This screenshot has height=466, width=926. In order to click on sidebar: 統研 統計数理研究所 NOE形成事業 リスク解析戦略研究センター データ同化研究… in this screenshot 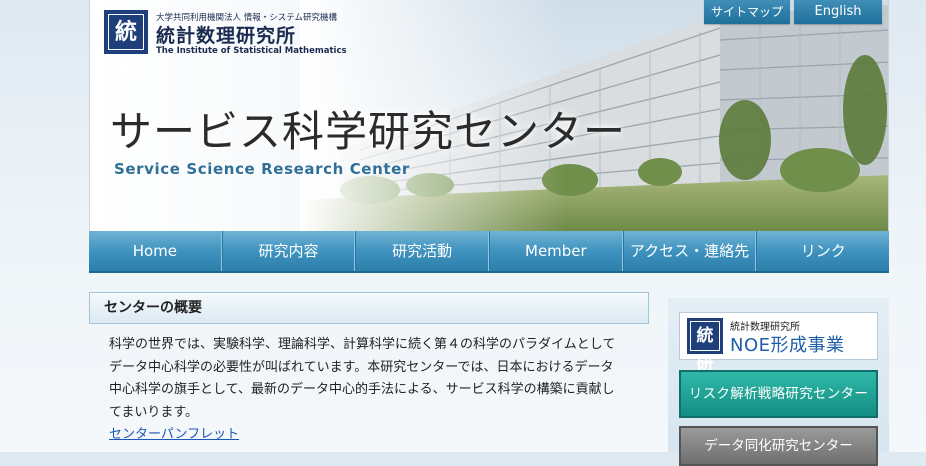, I will do `click(778, 382)`.